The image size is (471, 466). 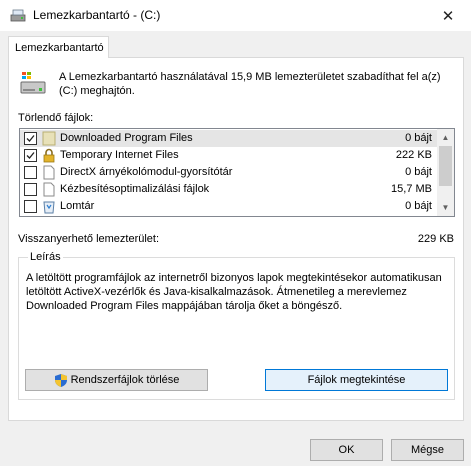 I want to click on space-gain-label: Visszanyerhető lemezterület:, so click(x=89, y=239).